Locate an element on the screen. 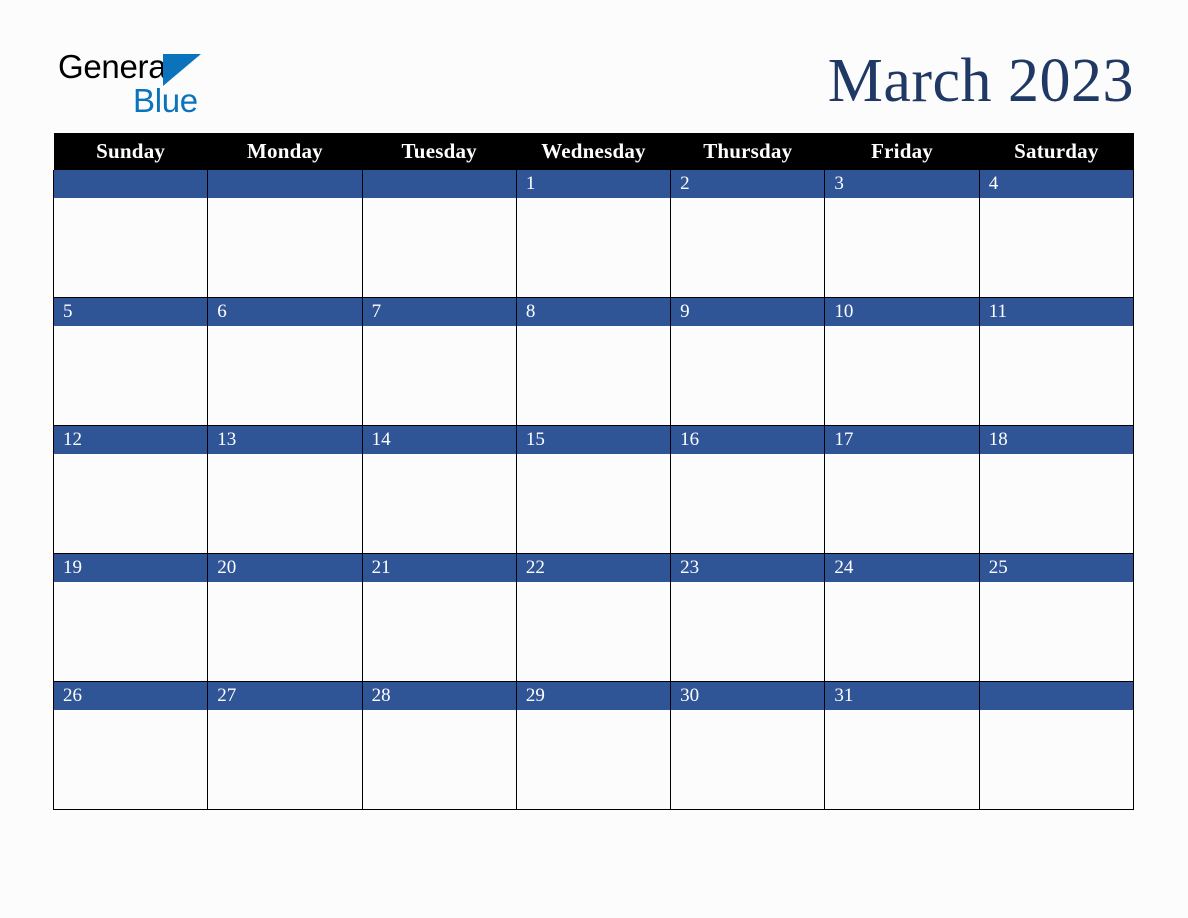 Image resolution: width=1188 pixels, height=918 pixels. logo-text-general: General is located at coordinates (116, 66).